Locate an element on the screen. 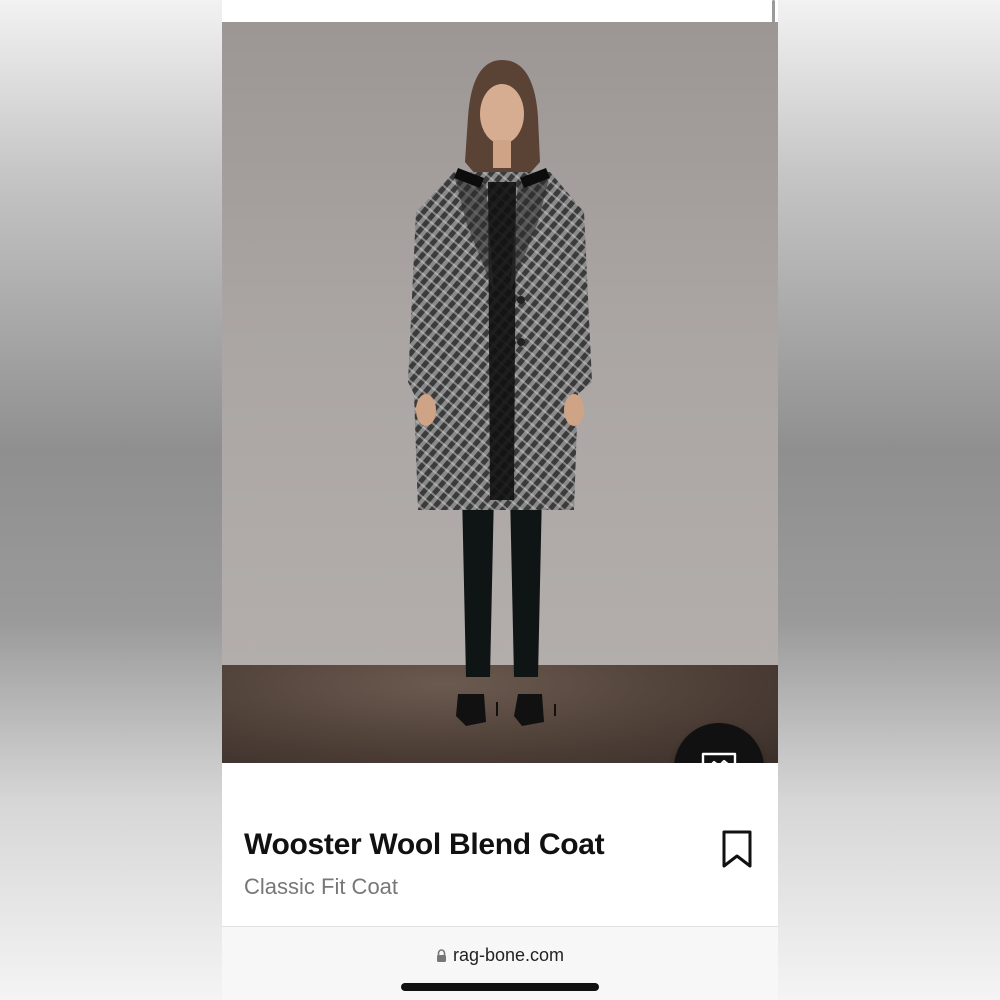  browser-url-bar: rag-bone.com is located at coordinates (500, 963).